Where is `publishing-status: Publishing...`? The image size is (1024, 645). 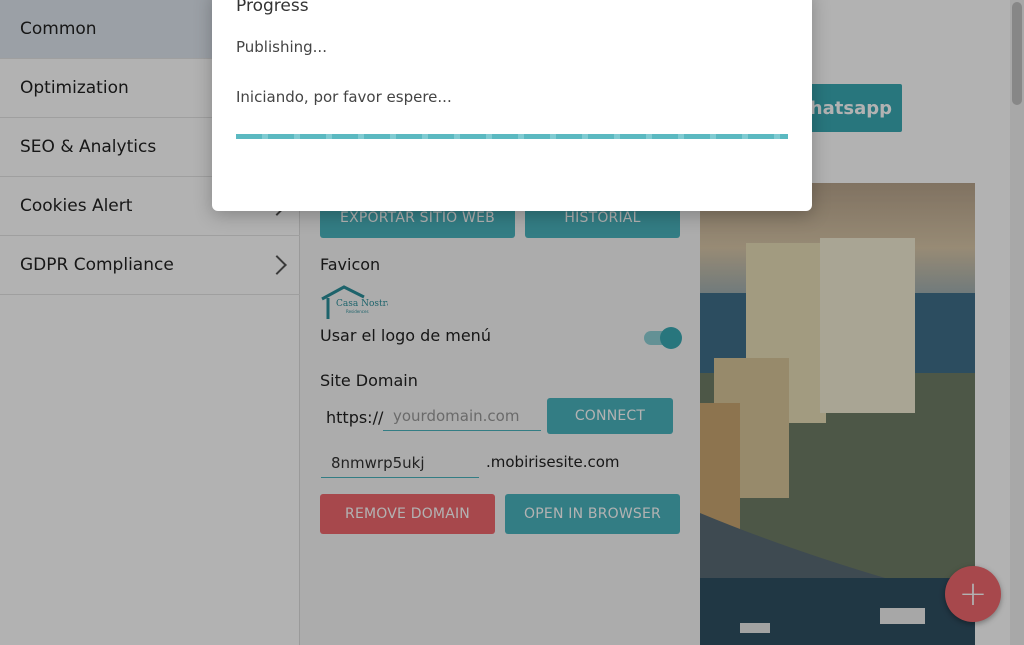
publishing-status: Publishing... is located at coordinates (281, 47).